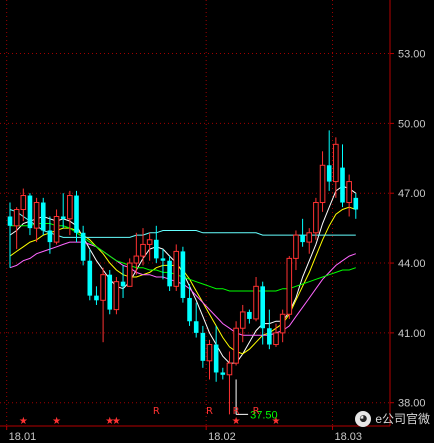  Describe the element at coordinates (412, 264) in the screenshot. I see `y-tick-label: 44.00` at that location.